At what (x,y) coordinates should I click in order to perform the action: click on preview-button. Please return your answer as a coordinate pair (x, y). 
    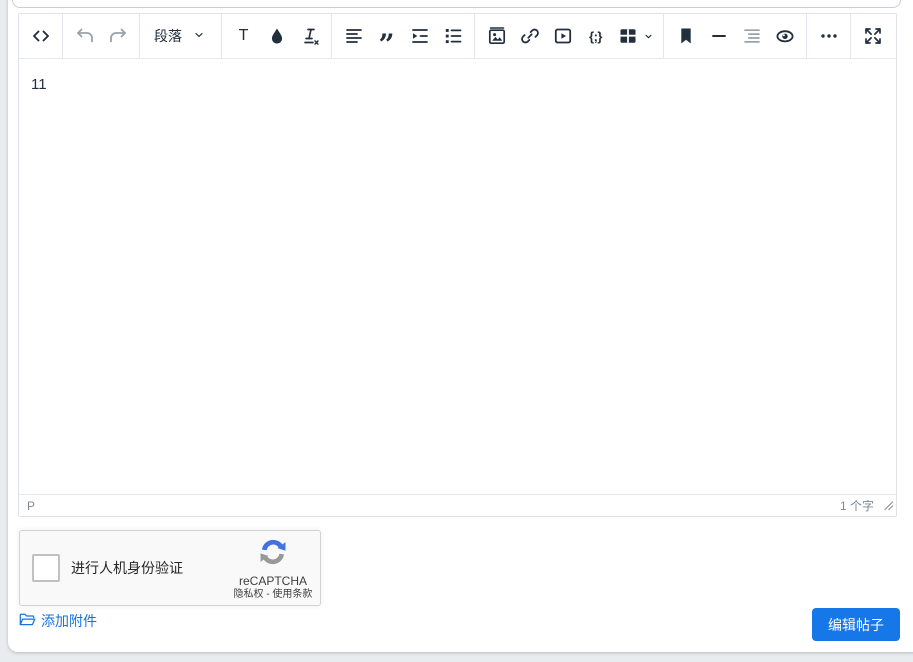
    Looking at the image, I should click on (784, 36).